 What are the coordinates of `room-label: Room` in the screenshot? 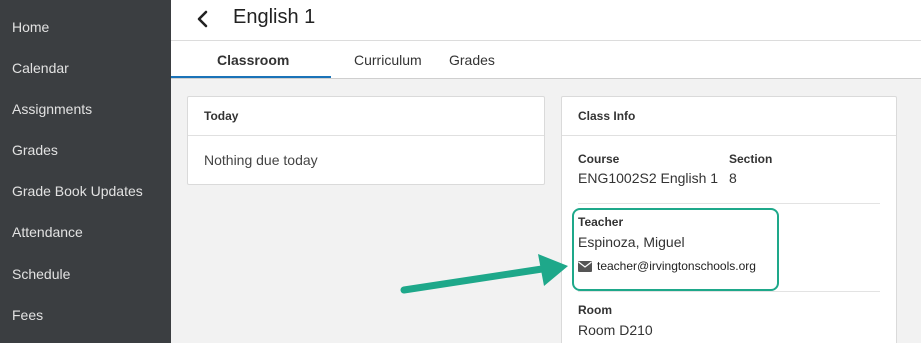 It's located at (595, 310).